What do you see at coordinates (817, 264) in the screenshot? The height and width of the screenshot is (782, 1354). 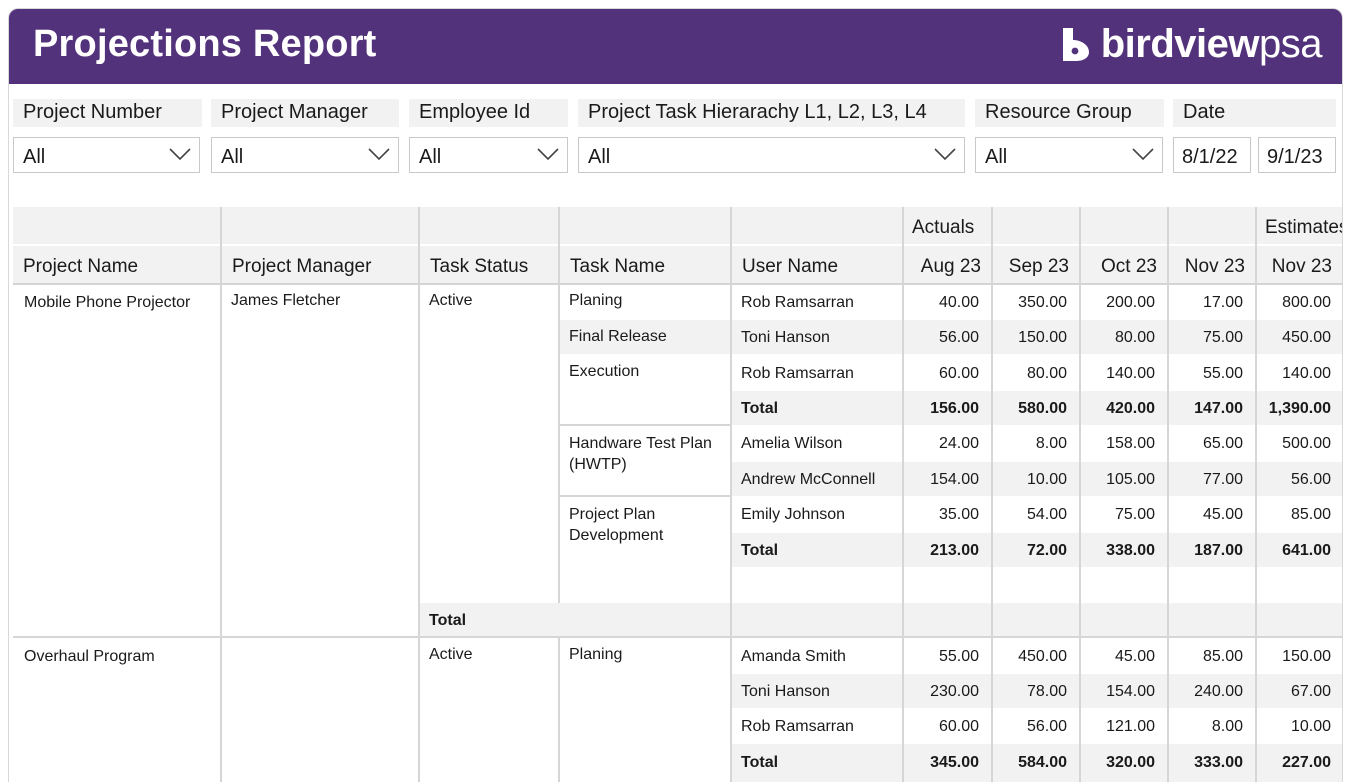 I see `column-header-user-name: User Name` at bounding box center [817, 264].